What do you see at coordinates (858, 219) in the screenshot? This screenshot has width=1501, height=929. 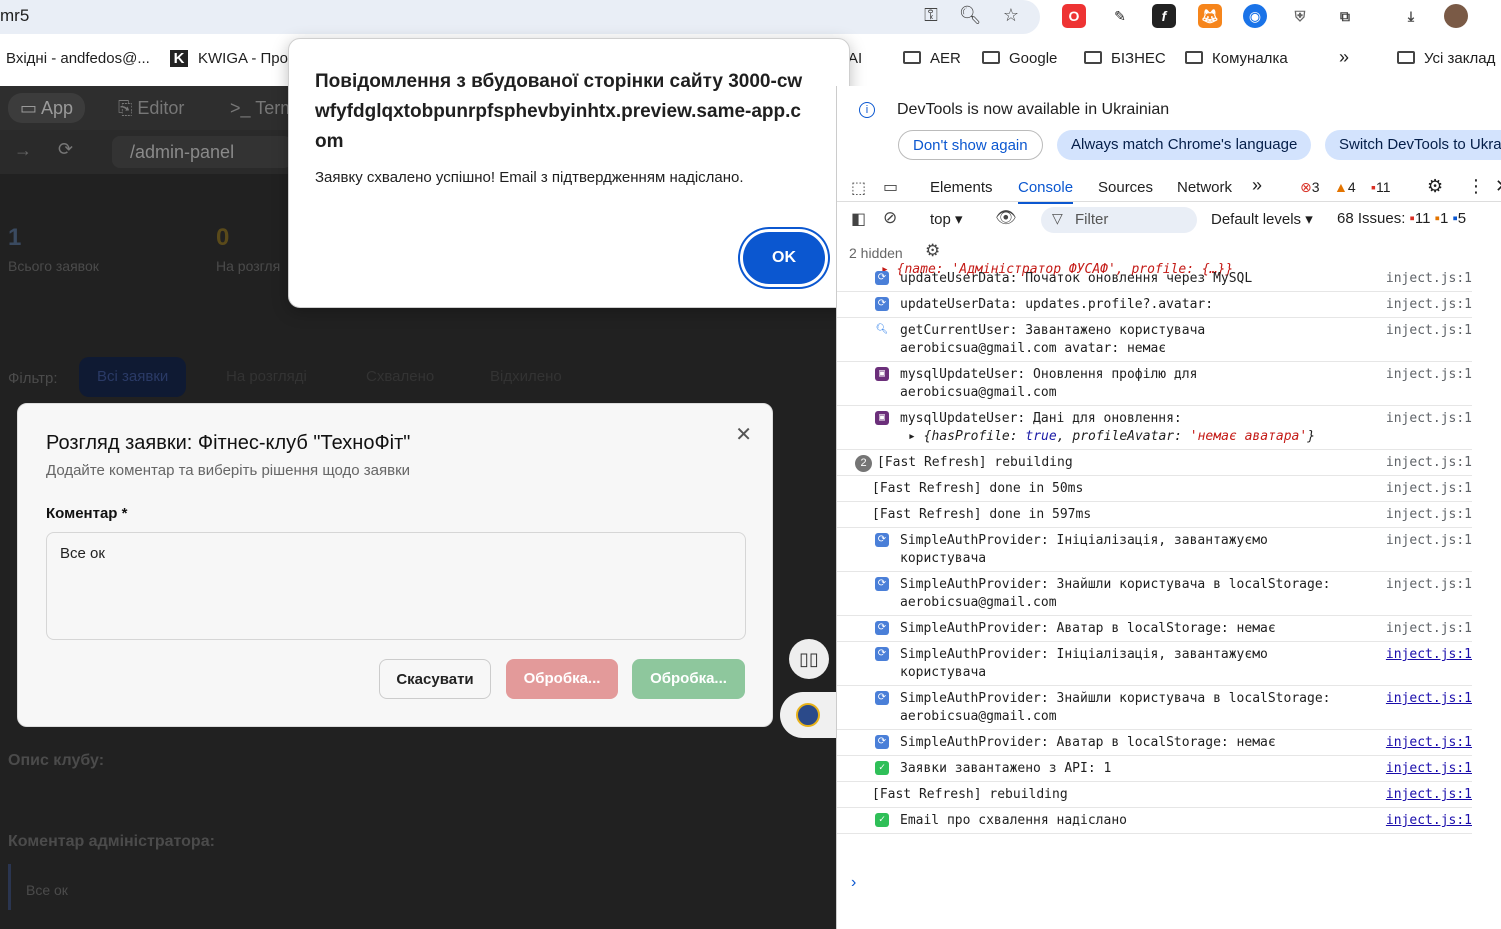 I see `sidebar-toggle-icon: ◧` at bounding box center [858, 219].